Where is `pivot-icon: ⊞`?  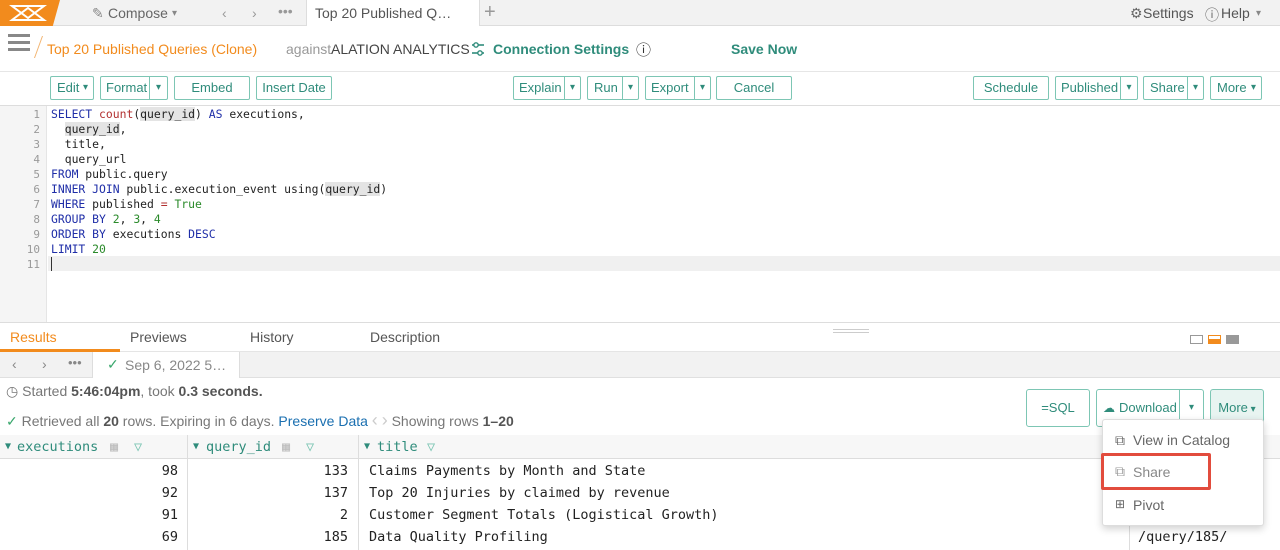
pivot-icon: ⊞ is located at coordinates (1120, 504).